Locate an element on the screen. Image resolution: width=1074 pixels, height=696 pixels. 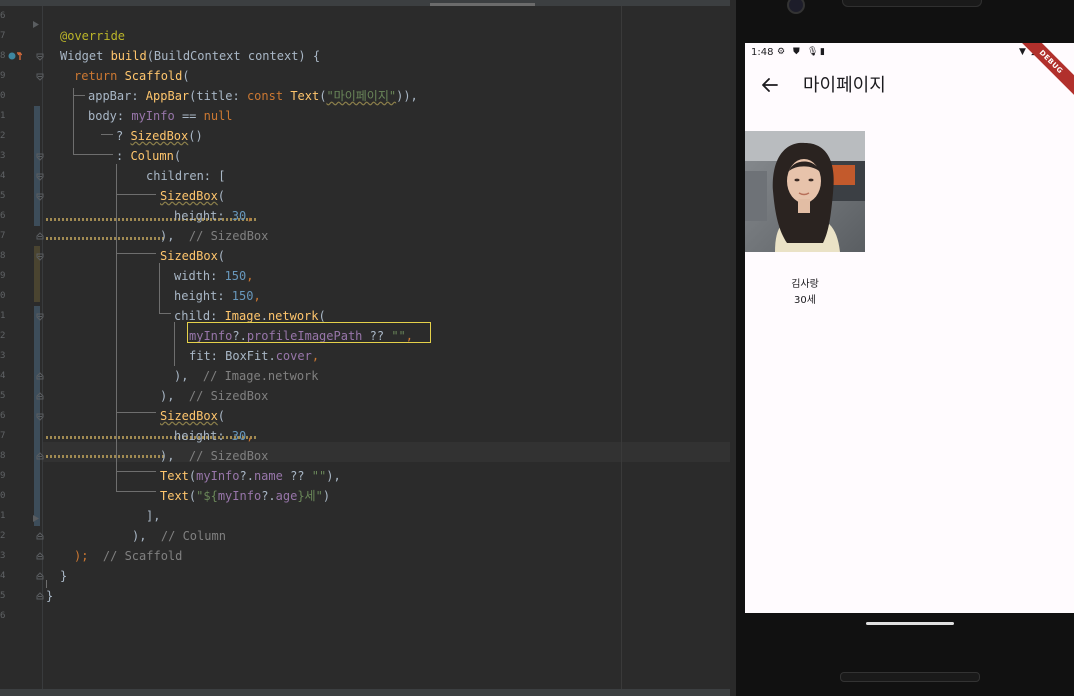
code-token: appBar: is located at coordinates (117, 96).